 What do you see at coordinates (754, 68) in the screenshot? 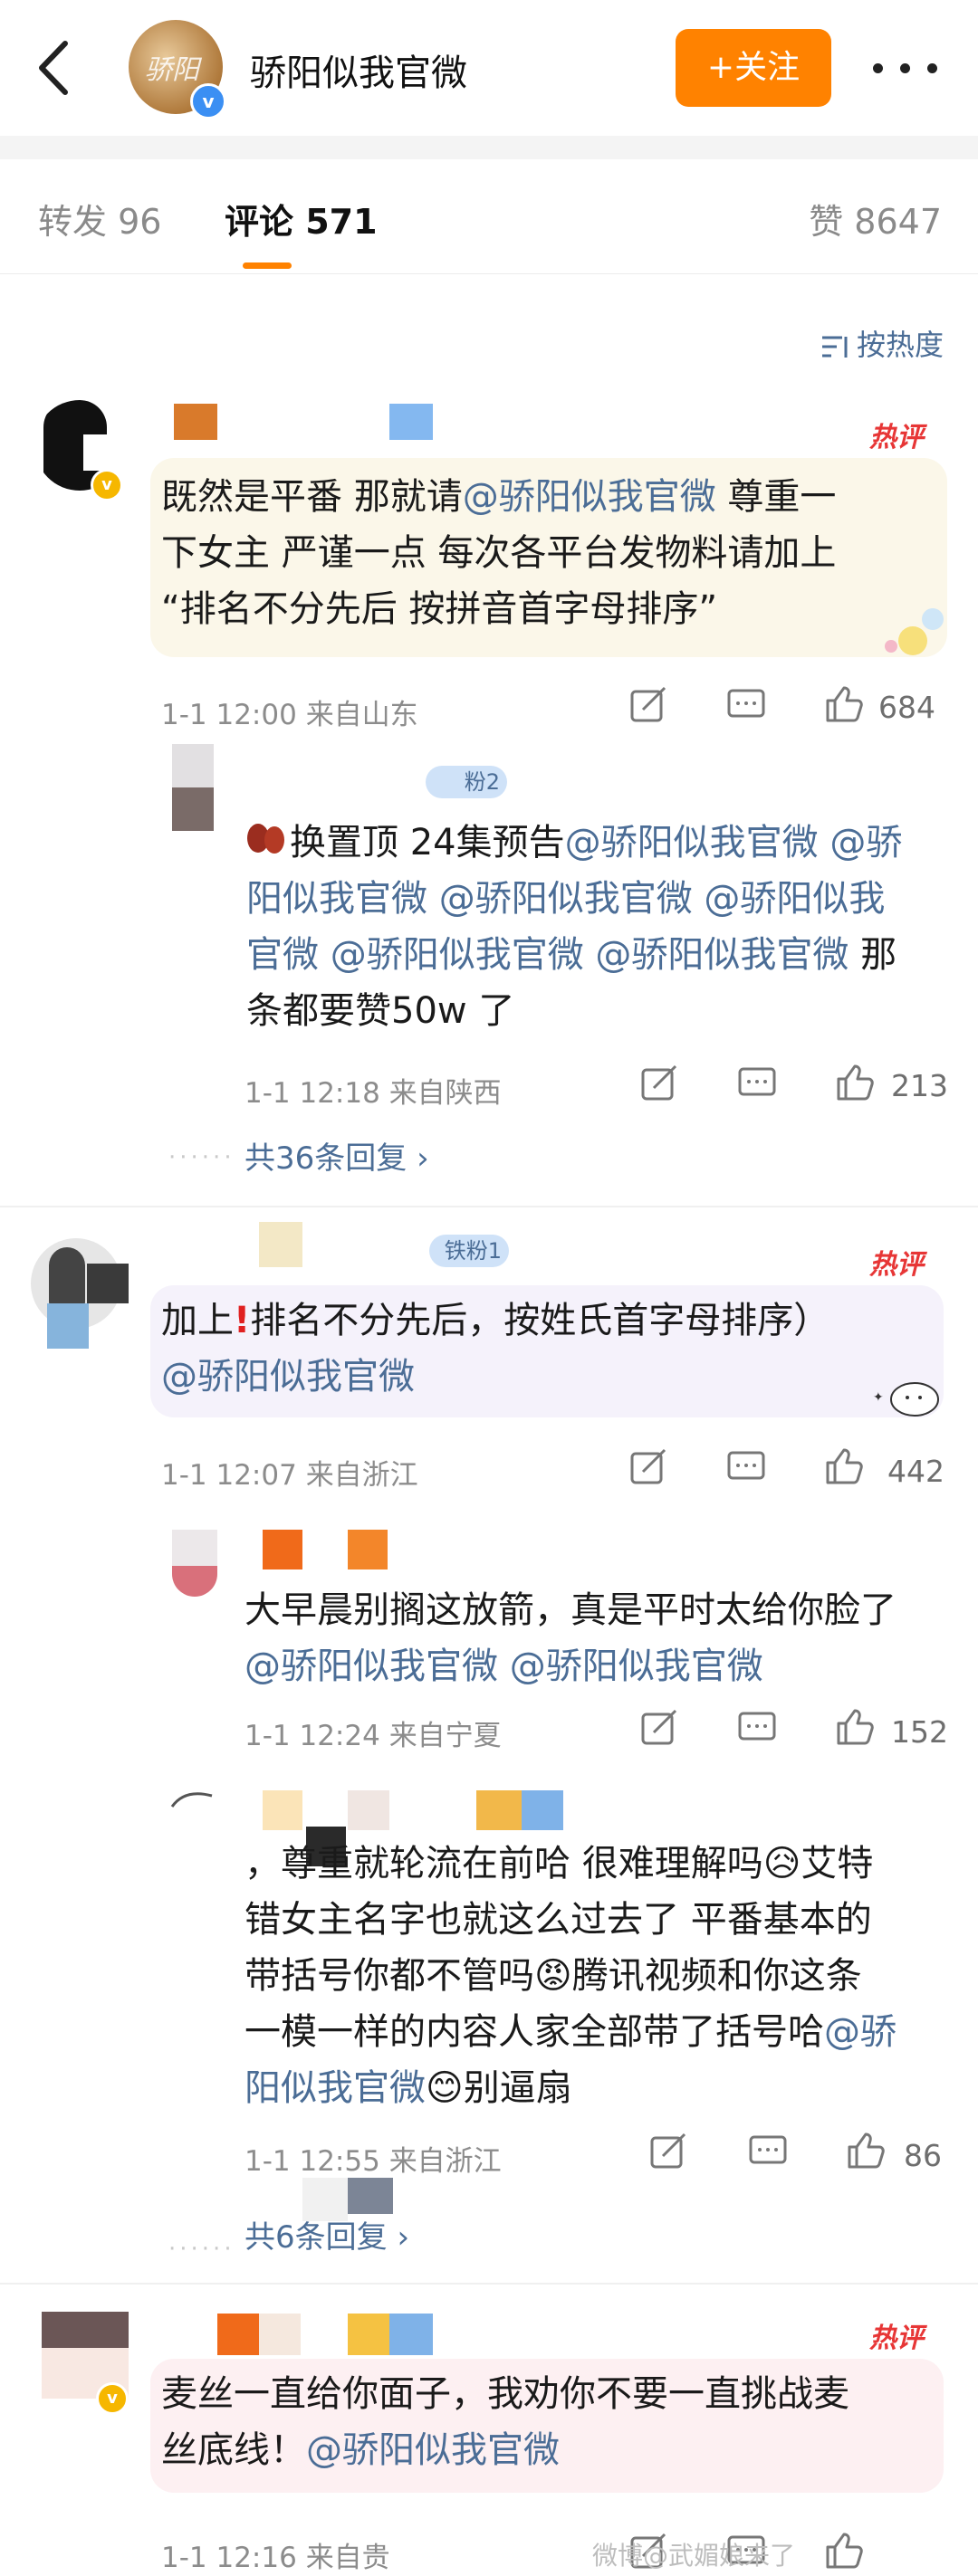
I see `follow-button: +关注` at bounding box center [754, 68].